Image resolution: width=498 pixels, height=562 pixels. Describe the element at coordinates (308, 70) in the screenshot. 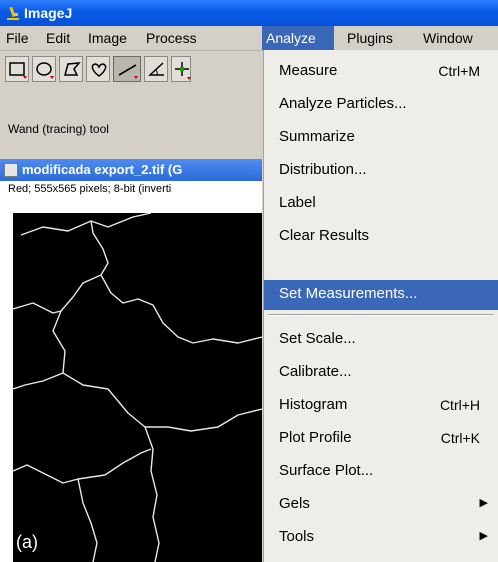

I see `menu-item-label: Measure` at that location.